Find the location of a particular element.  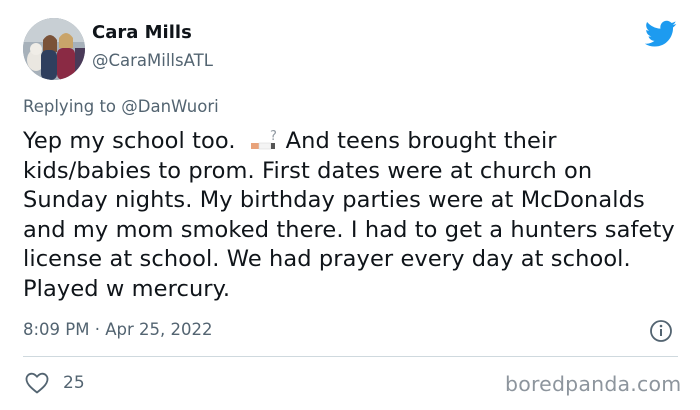

info-icon is located at coordinates (661, 331).